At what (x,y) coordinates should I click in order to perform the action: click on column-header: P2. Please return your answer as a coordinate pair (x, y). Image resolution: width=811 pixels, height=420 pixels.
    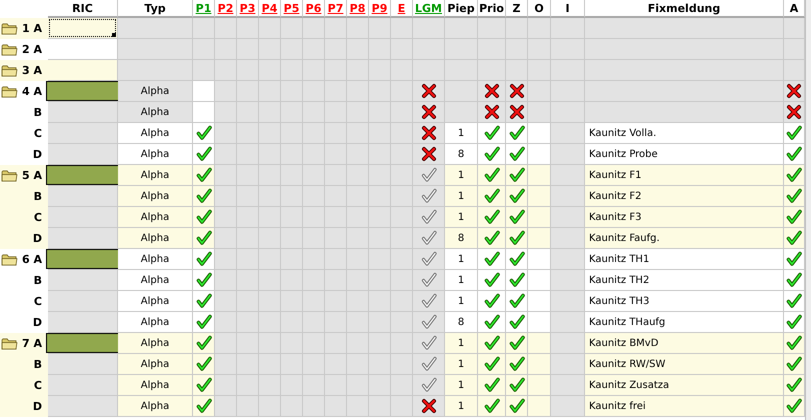
    Looking at the image, I should click on (226, 9).